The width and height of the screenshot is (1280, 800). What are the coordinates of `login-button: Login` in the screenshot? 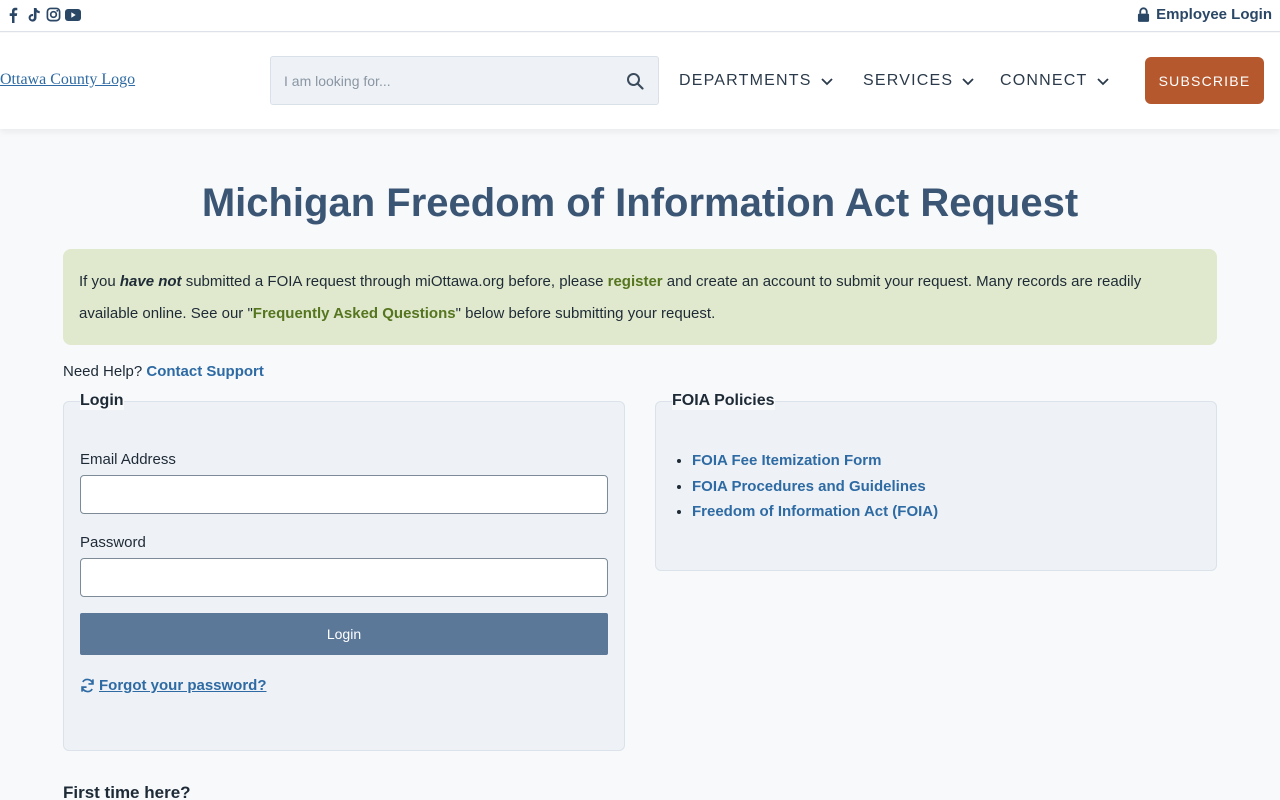 It's located at (344, 634).